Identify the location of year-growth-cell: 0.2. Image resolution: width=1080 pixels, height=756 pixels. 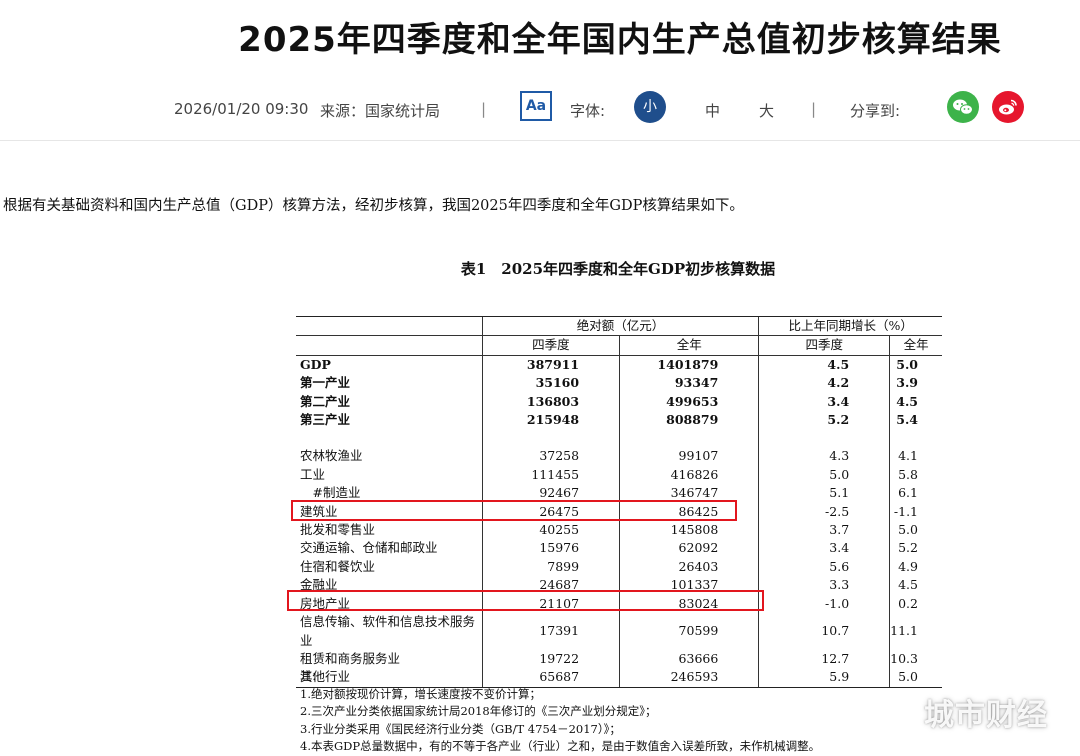
(915, 604).